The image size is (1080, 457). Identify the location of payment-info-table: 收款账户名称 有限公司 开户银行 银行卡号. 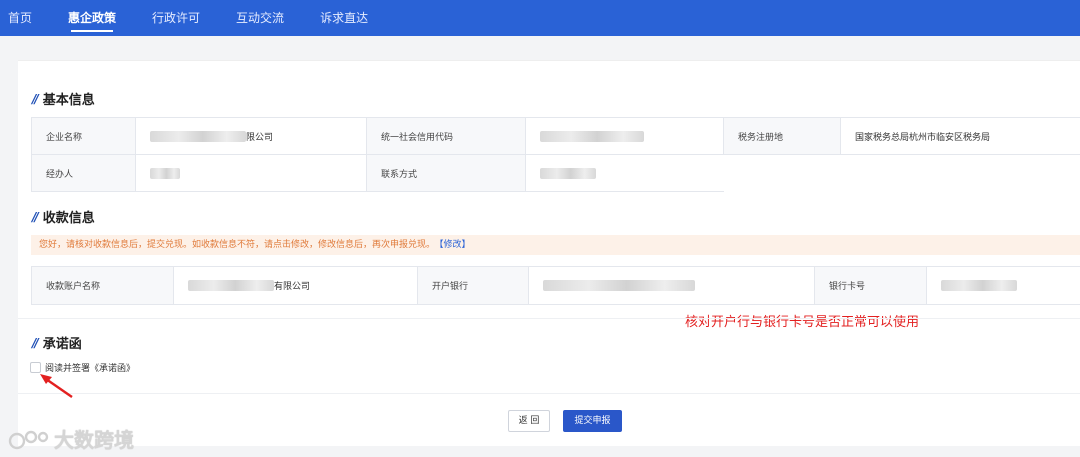
(555, 285).